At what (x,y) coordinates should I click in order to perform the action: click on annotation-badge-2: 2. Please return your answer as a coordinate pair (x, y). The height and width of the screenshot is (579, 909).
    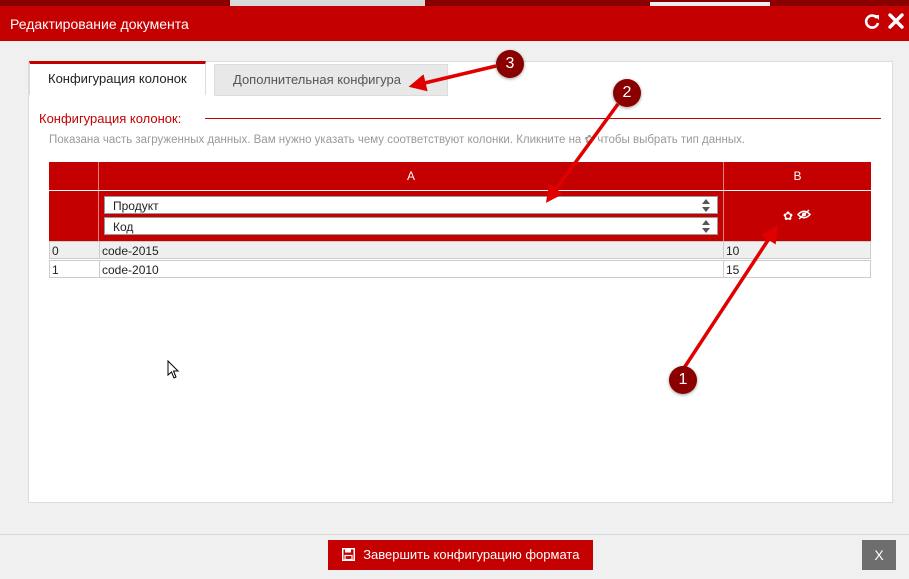
    Looking at the image, I should click on (627, 93).